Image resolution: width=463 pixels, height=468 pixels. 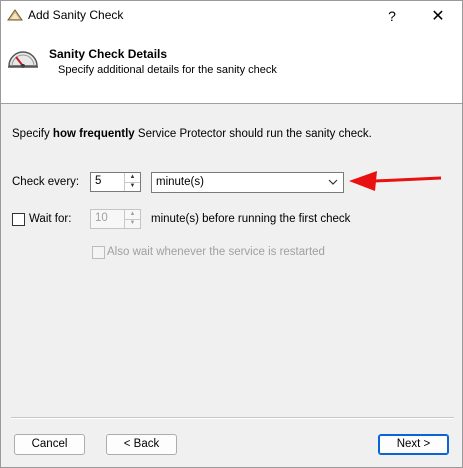 What do you see at coordinates (232, 418) in the screenshot?
I see `footer-divider` at bounding box center [232, 418].